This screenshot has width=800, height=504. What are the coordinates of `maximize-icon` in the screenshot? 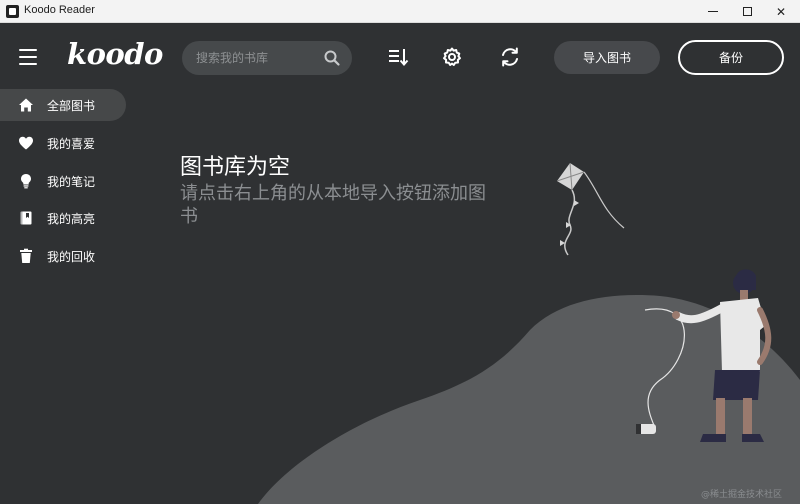 It's located at (747, 11).